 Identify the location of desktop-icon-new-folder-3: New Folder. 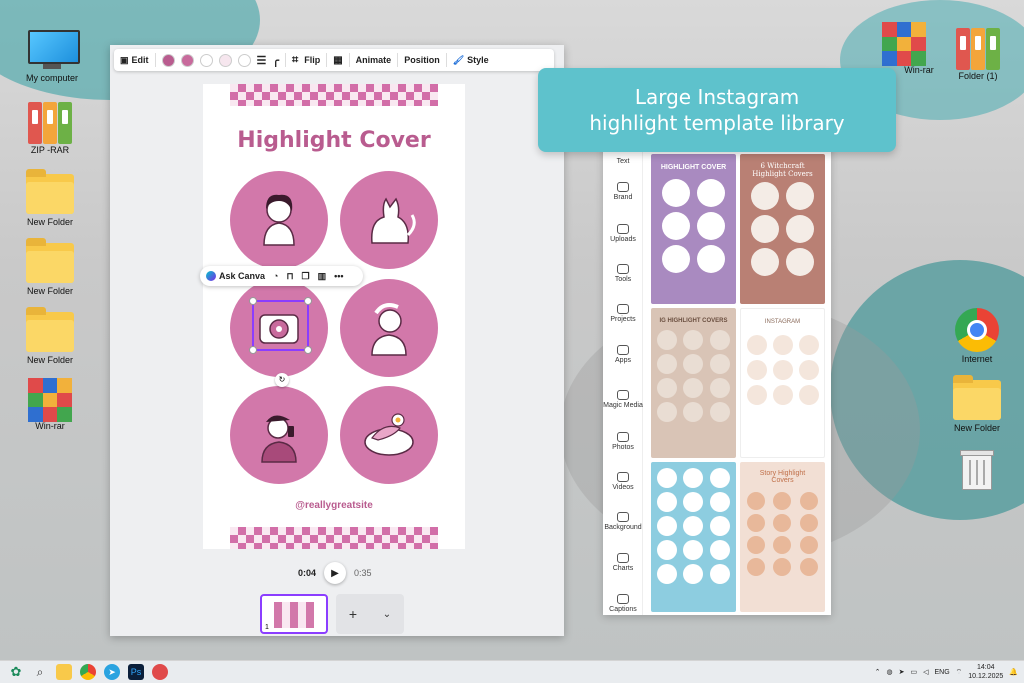
(50, 336).